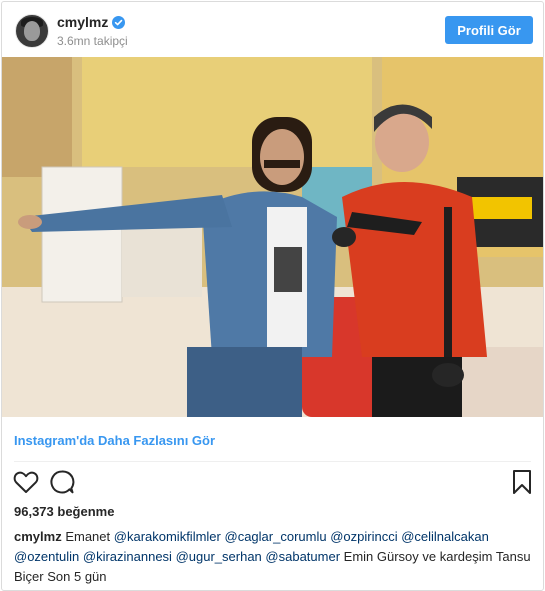 The height and width of the screenshot is (591, 545). Describe the element at coordinates (272, 461) in the screenshot. I see `divider` at that location.